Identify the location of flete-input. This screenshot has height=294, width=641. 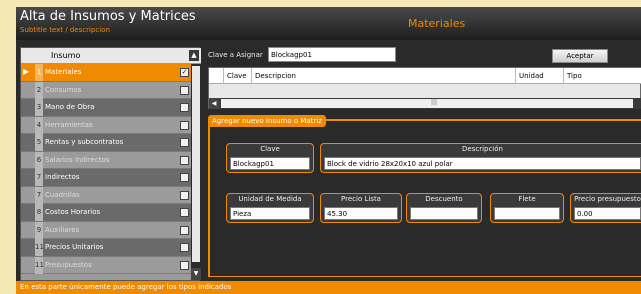
(527, 213).